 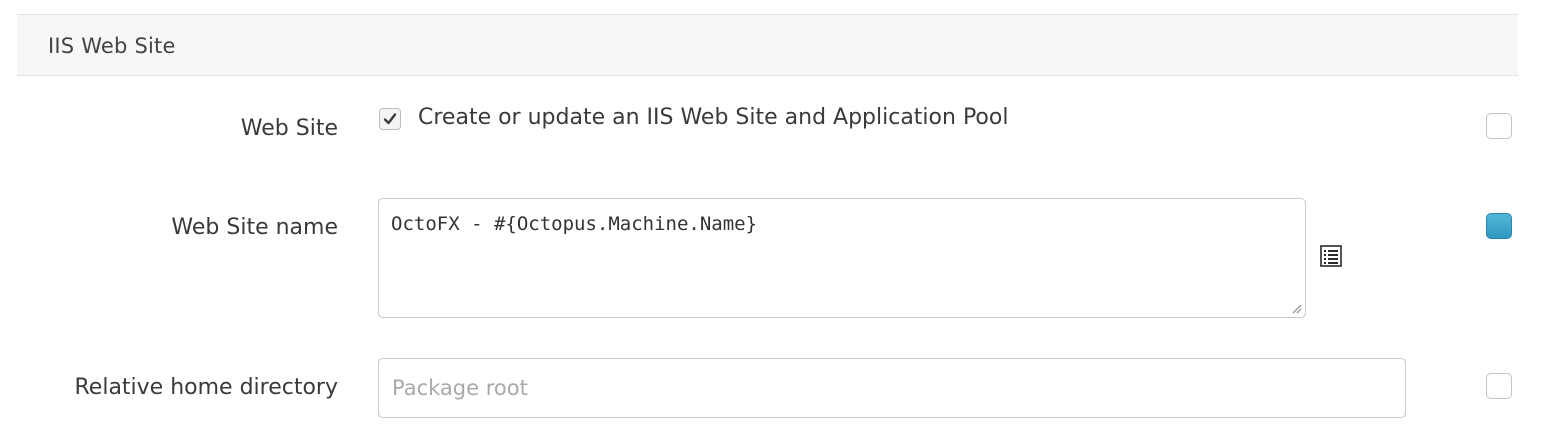 What do you see at coordinates (206, 387) in the screenshot?
I see `home-directory-label: Relative home directory` at bounding box center [206, 387].